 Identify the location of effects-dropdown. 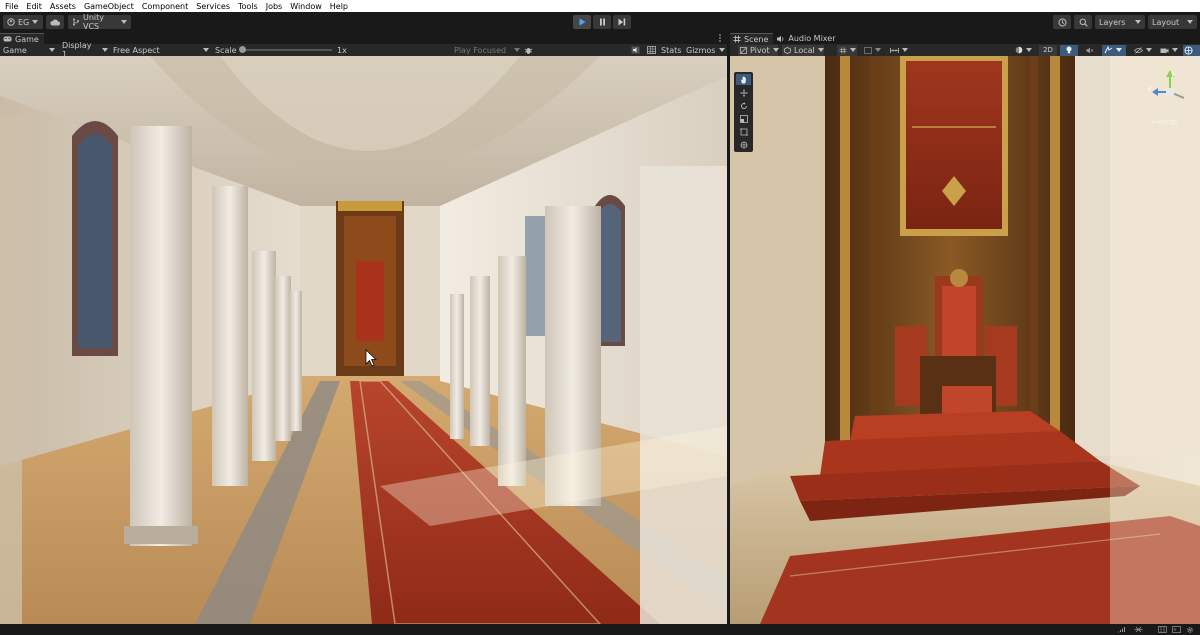
(1114, 50).